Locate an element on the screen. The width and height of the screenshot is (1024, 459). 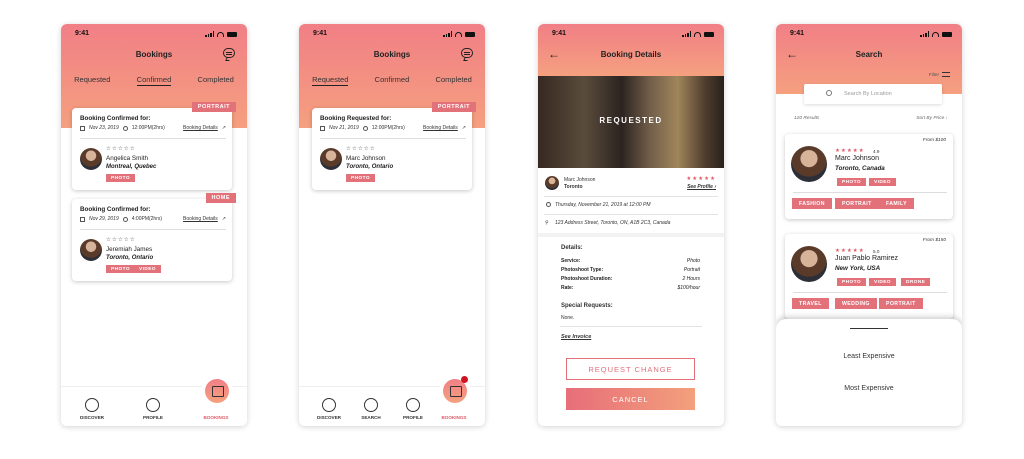
booking-time: 12:00PM(2hrs) is located at coordinates (388, 128).